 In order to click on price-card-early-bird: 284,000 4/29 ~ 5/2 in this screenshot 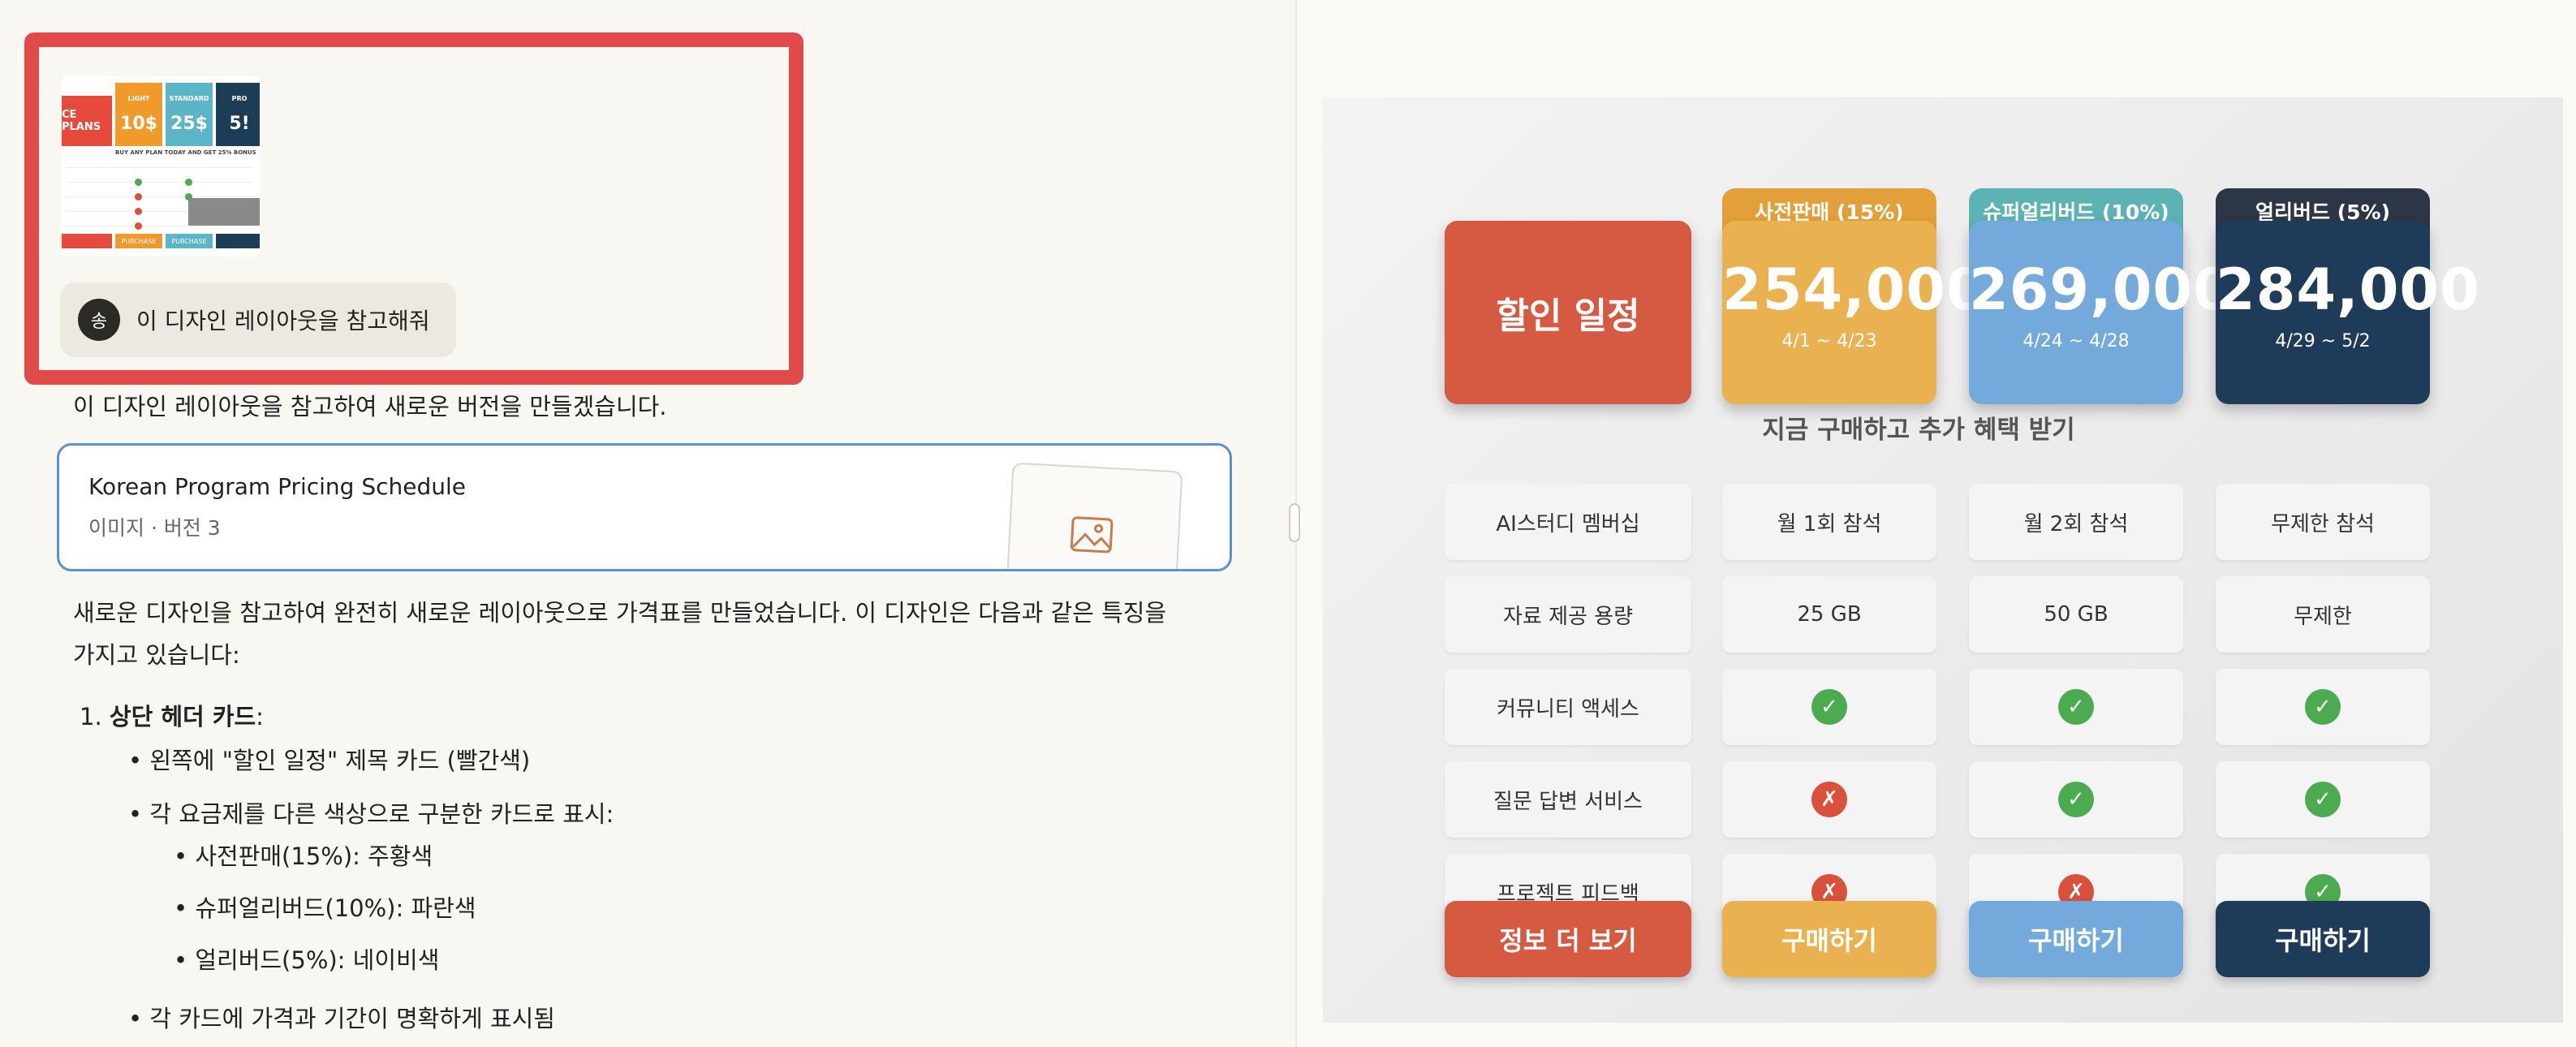, I will do `click(2348, 312)`.